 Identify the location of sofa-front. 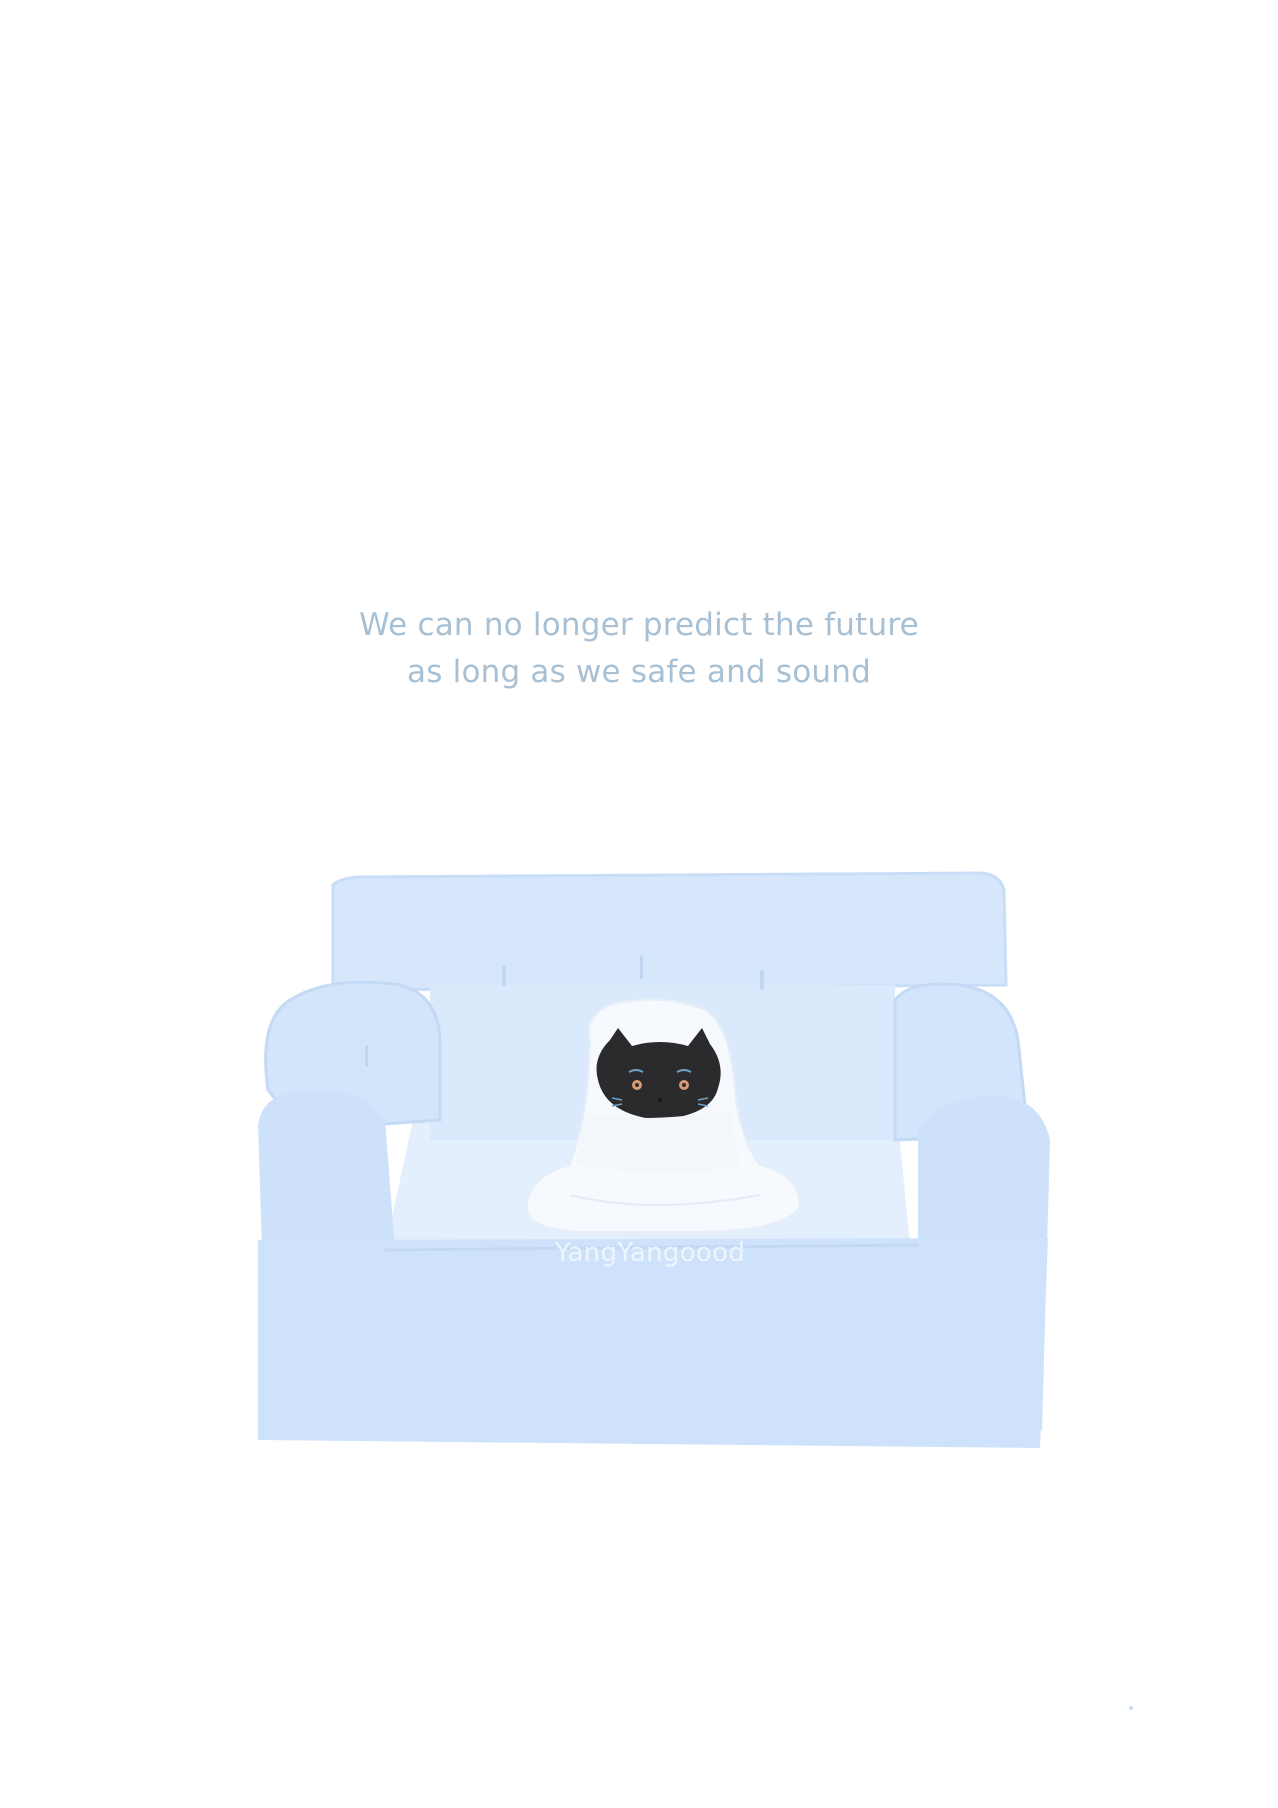
(653, 1343).